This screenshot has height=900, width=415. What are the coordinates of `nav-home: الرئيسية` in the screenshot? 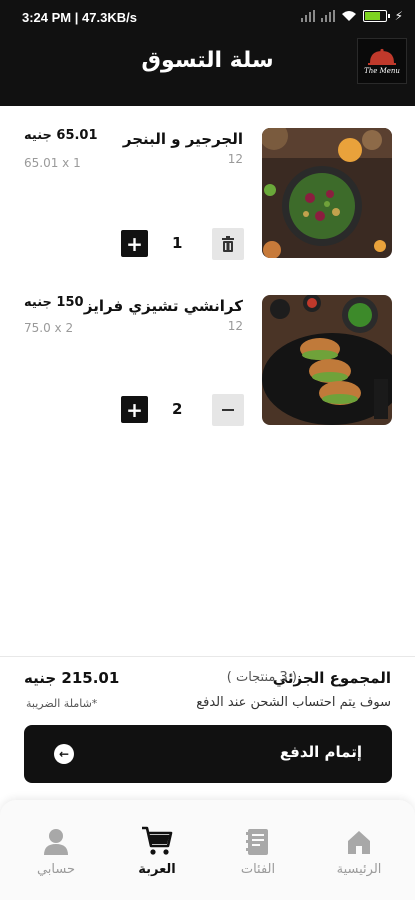 It's located at (359, 851).